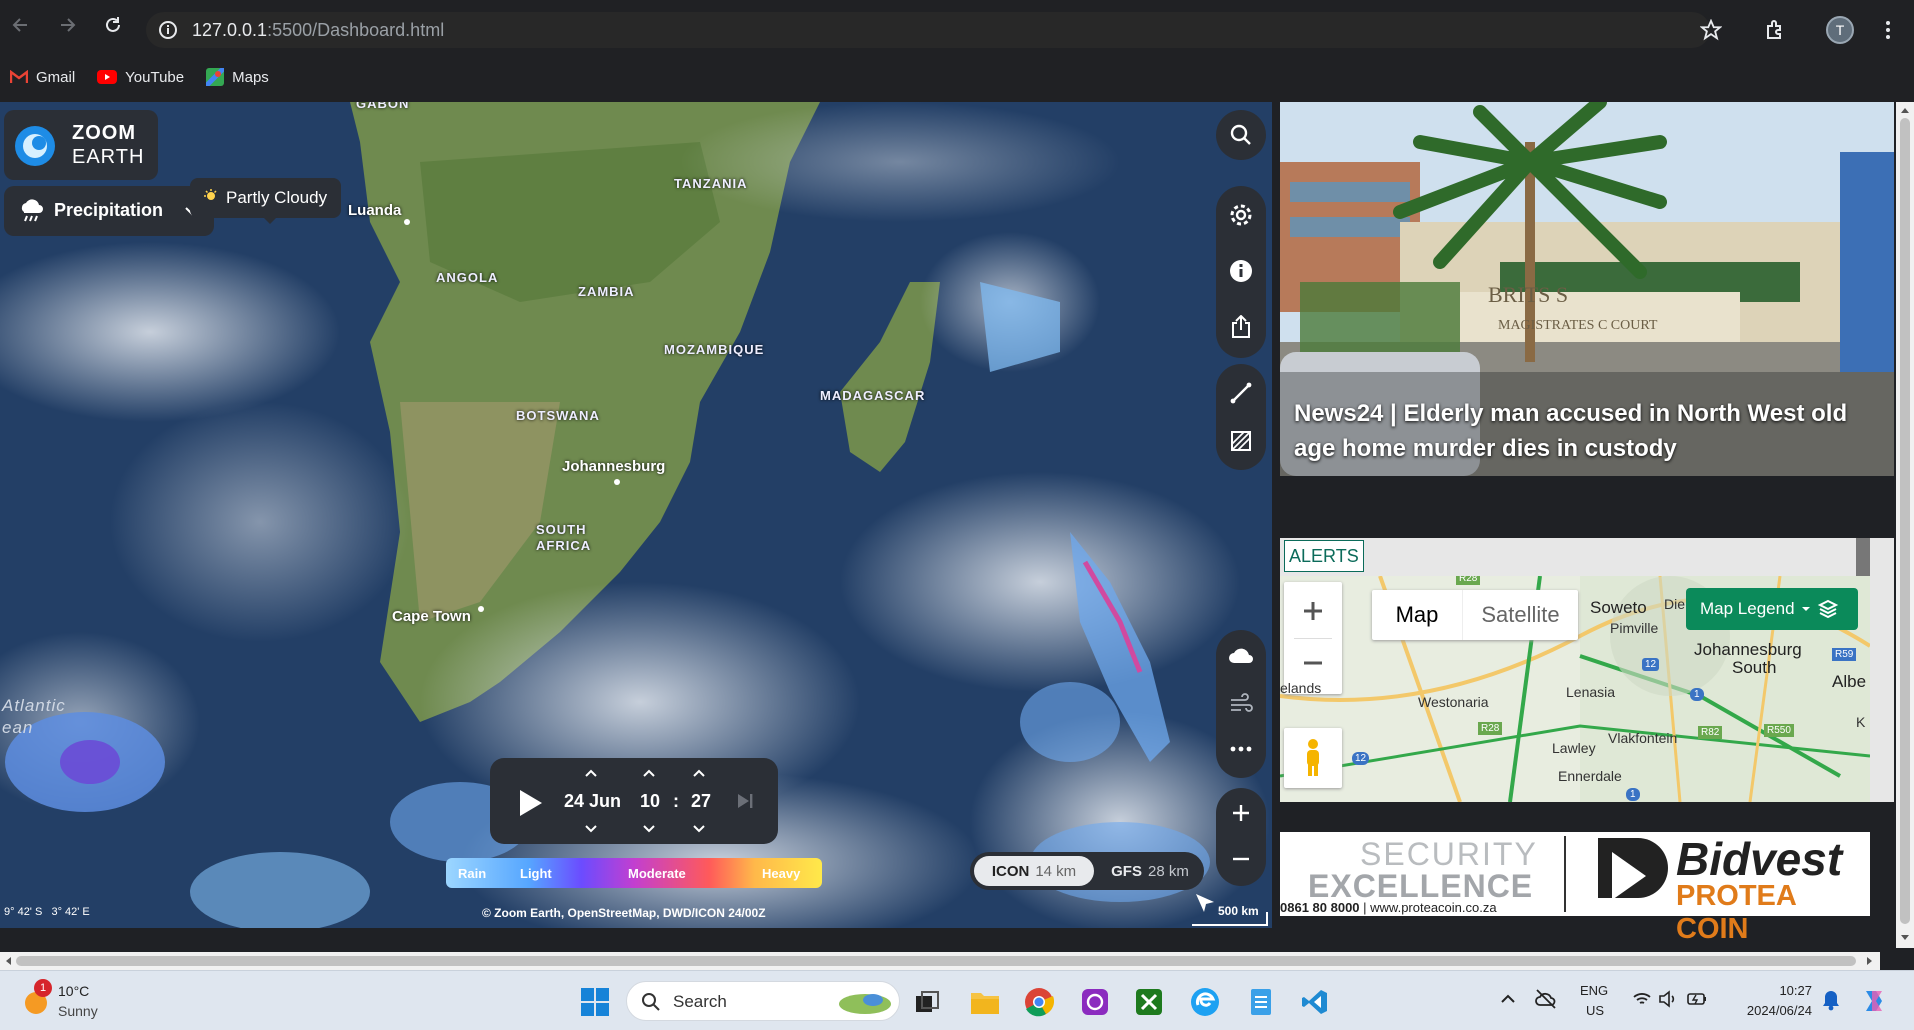 This screenshot has height=1030, width=1914. What do you see at coordinates (1417, 615) in the screenshot?
I see `map-type-map-button: Map` at bounding box center [1417, 615].